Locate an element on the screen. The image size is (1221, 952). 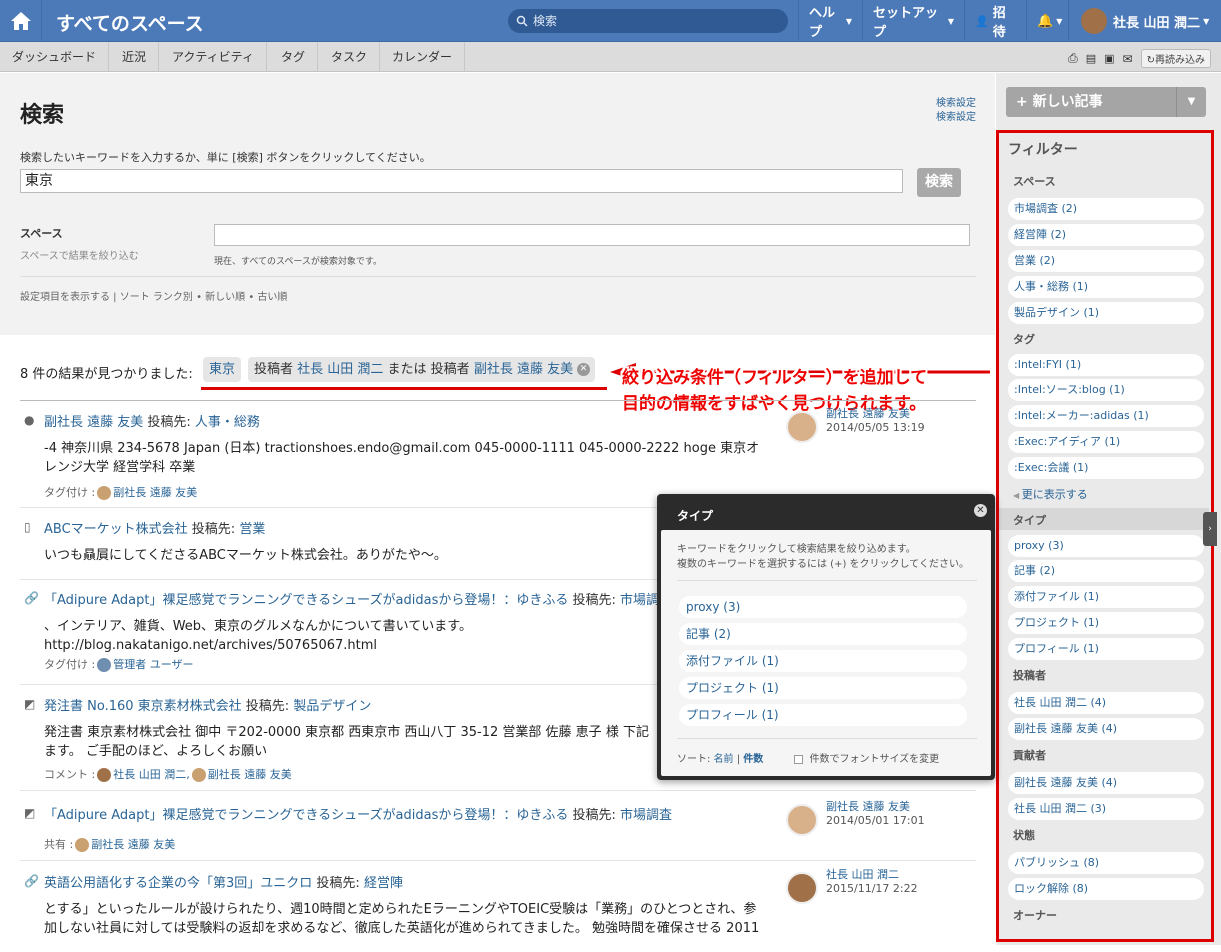
save-icon: ▣ is located at coordinates (1109, 58).